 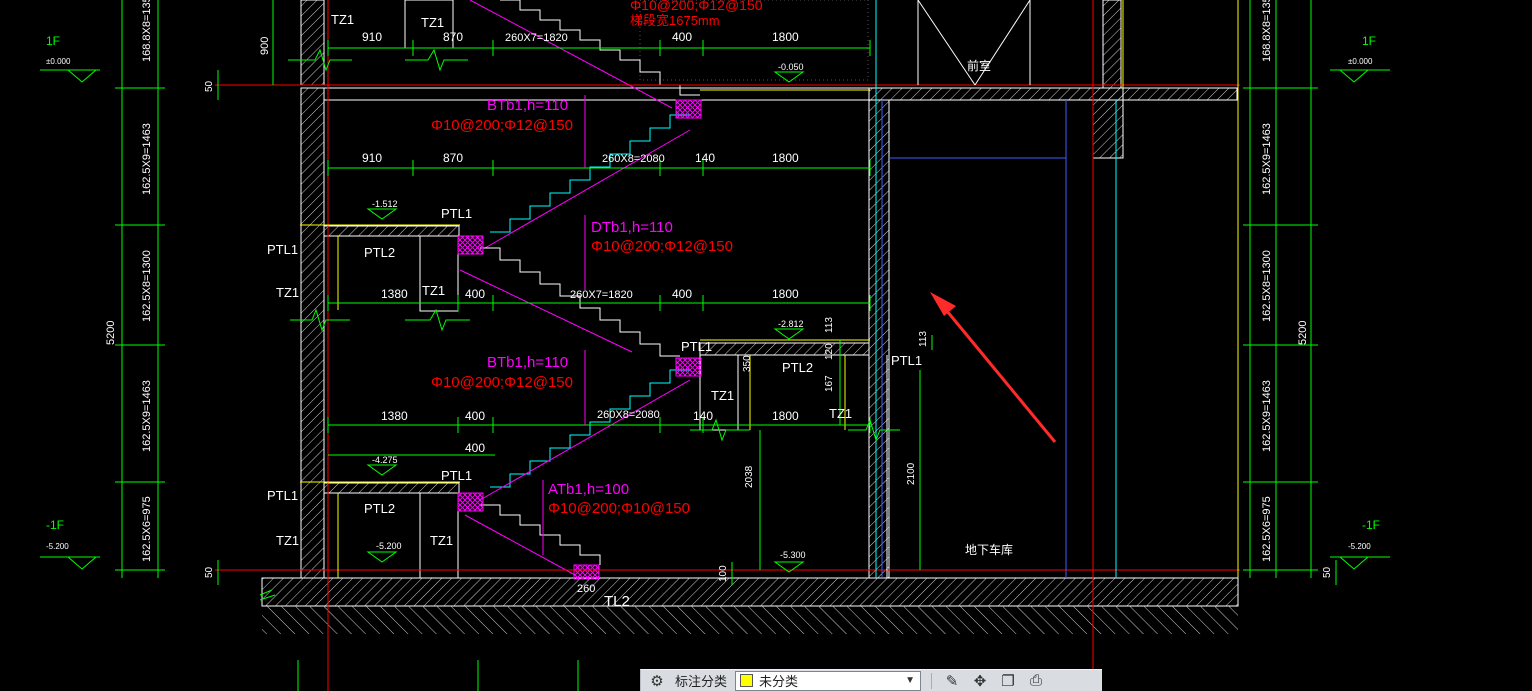 What do you see at coordinates (1369, 41) in the screenshot?
I see `level-1f-right: 1F` at bounding box center [1369, 41].